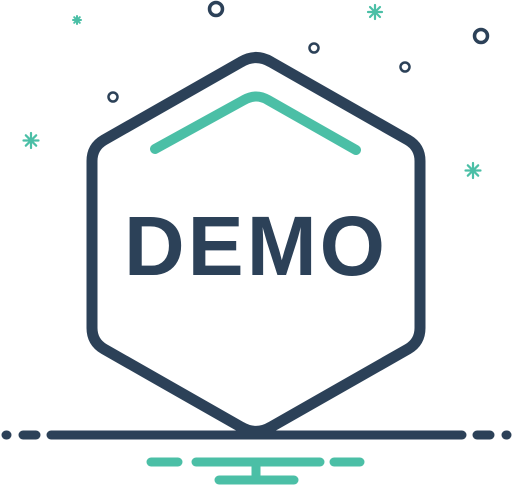  I want to click on chevron-highlight, so click(255, 123).